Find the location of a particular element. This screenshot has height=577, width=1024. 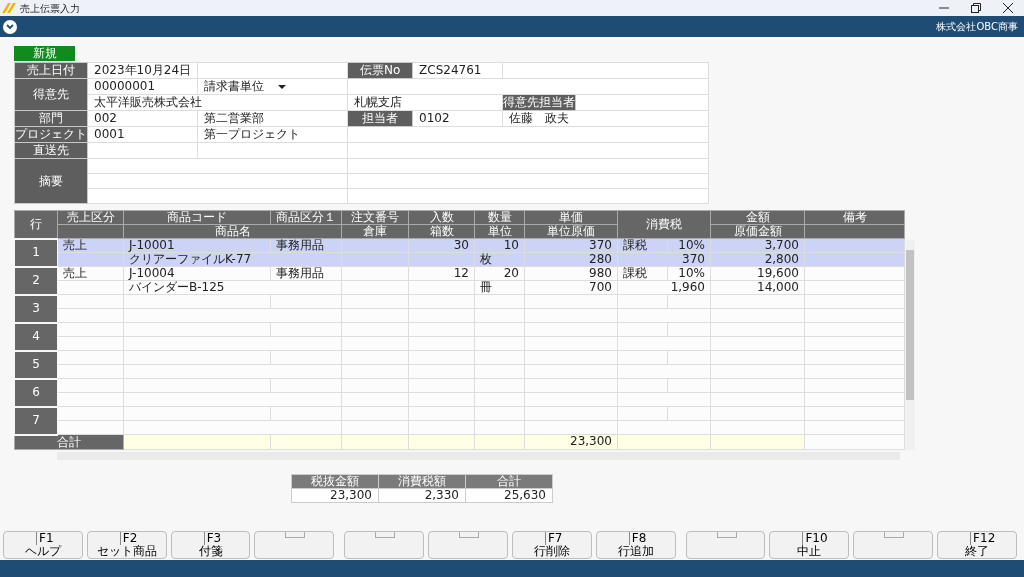

column-header: 商品区分１ is located at coordinates (306, 217).